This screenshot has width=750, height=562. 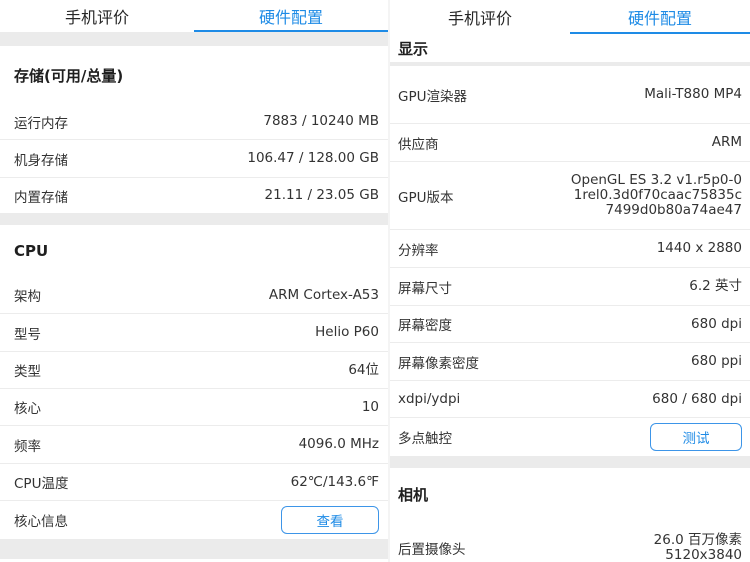 What do you see at coordinates (429, 399) in the screenshot?
I see `row-label: xdpi/ydpi` at bounding box center [429, 399].